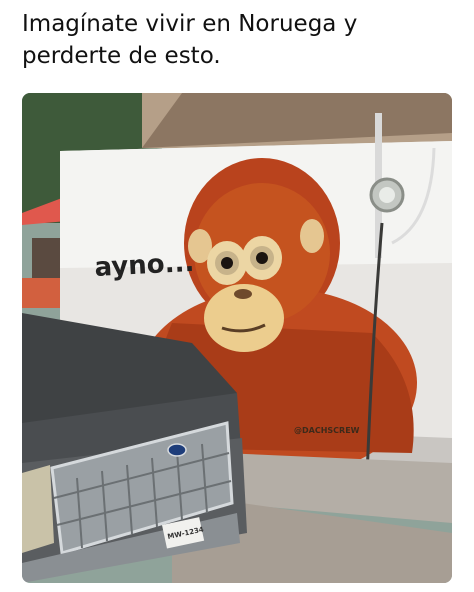 Image resolution: width=474 pixels, height=592 pixels. Describe the element at coordinates (38, 509) in the screenshot. I see `headlight` at that location.